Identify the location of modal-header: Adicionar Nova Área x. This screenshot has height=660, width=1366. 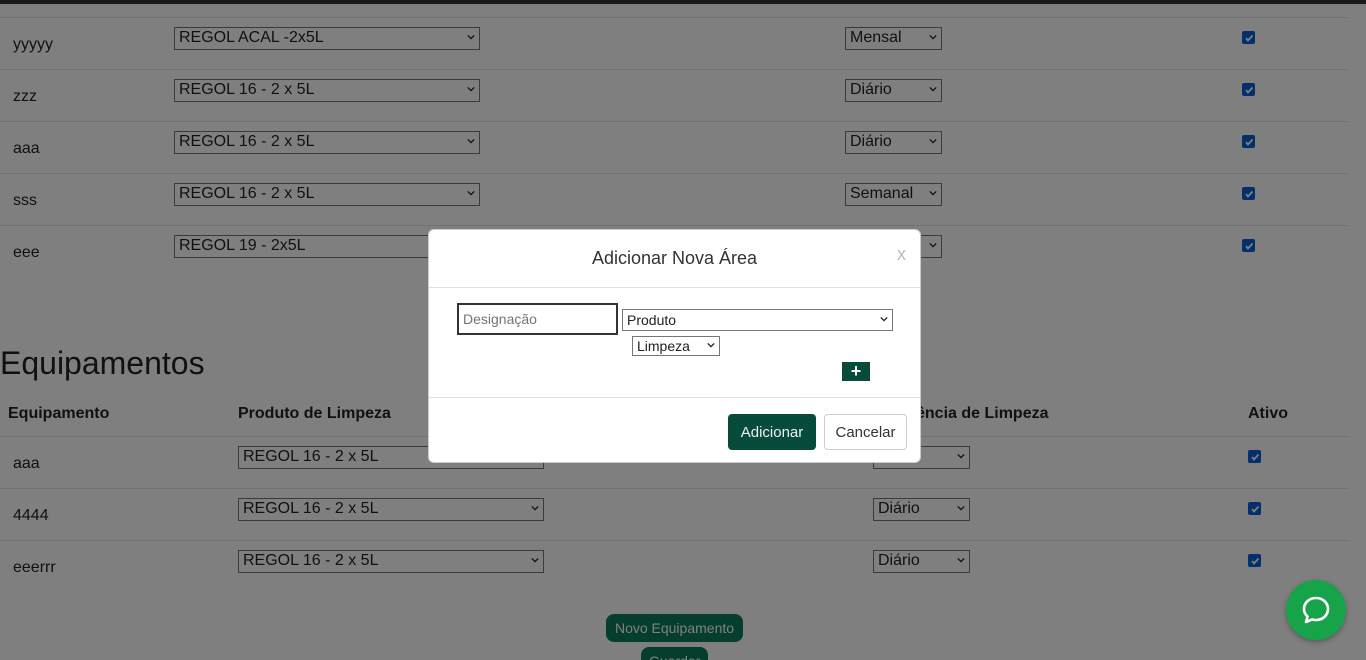
(674, 259).